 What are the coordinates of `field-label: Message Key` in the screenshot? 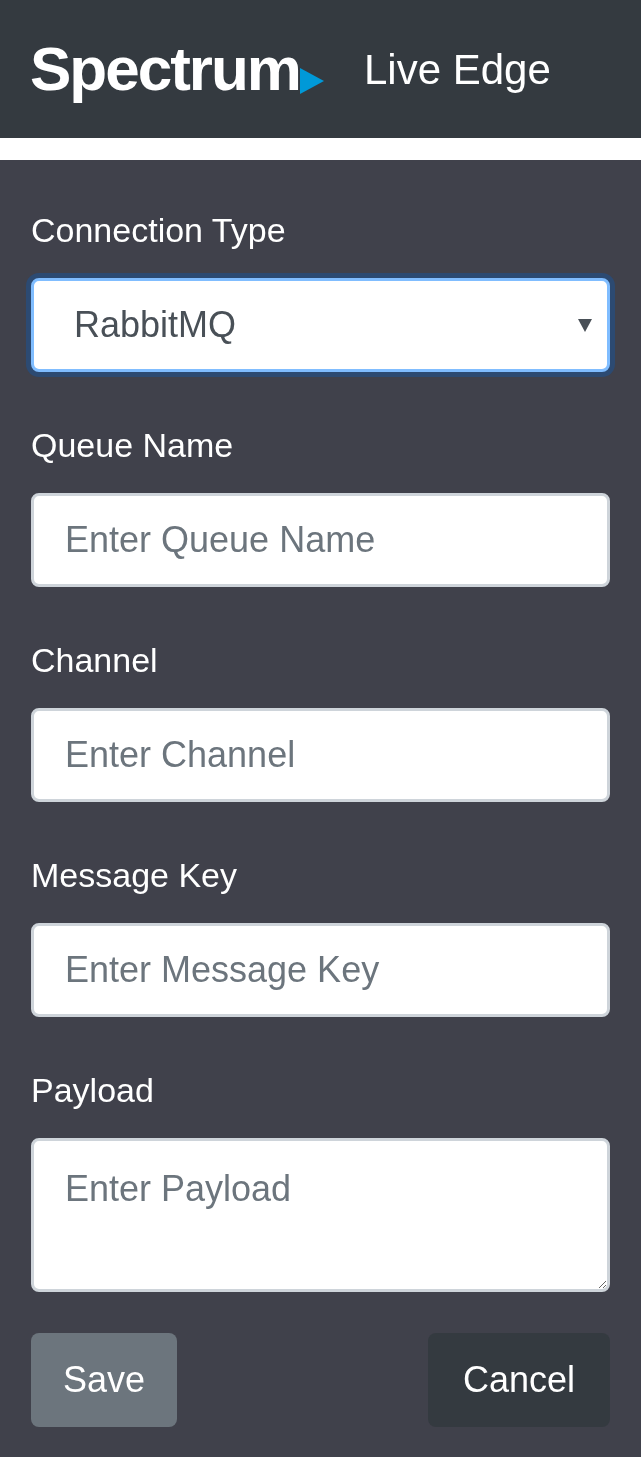 It's located at (134, 875).